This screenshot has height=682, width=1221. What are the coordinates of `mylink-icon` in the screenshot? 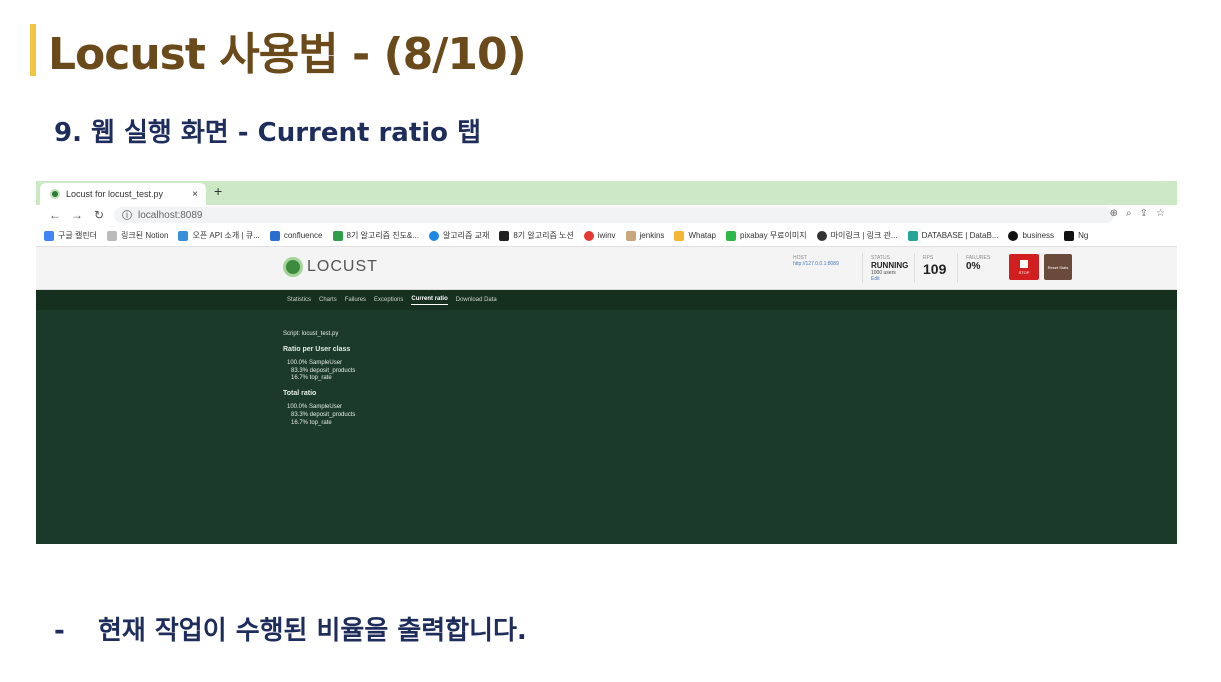 It's located at (821, 235).